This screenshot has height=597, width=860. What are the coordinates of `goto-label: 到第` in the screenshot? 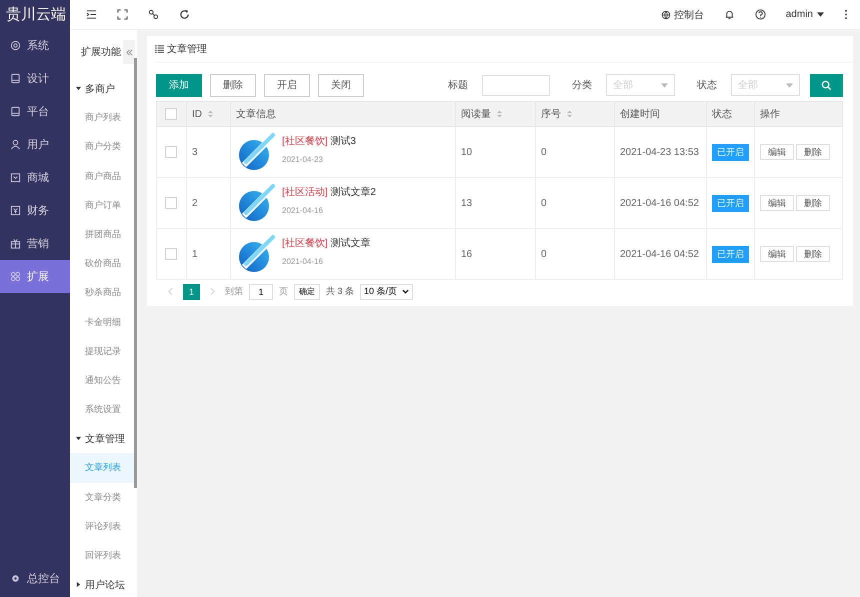 It's located at (234, 291).